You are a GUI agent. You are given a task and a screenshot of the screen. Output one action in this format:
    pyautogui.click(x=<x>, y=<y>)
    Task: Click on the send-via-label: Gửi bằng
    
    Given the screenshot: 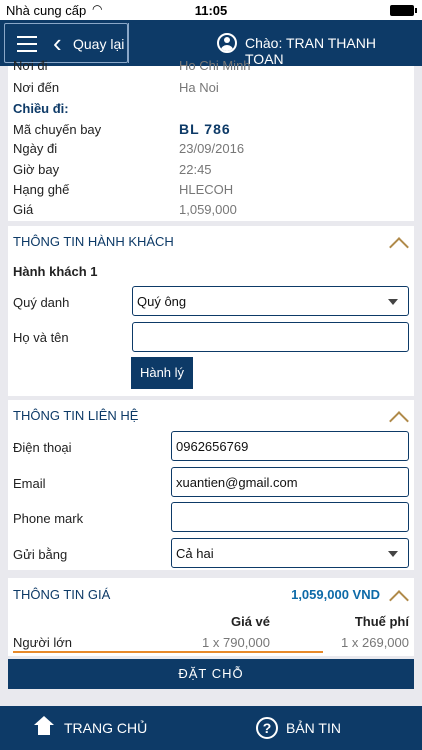 What is the action you would take?
    pyautogui.click(x=40, y=554)
    